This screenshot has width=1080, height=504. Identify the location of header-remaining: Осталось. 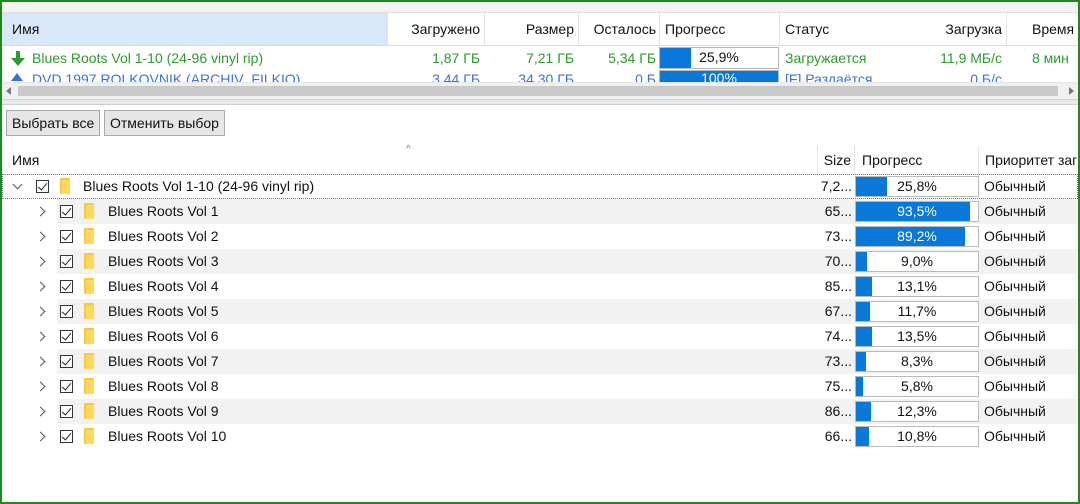
(618, 29).